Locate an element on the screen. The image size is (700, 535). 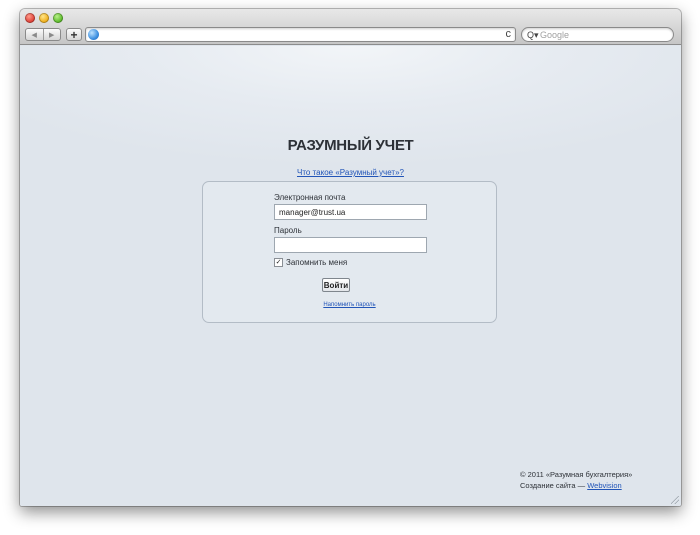
copyright: © 2011 «Разумная бухгалтерия» is located at coordinates (576, 474).